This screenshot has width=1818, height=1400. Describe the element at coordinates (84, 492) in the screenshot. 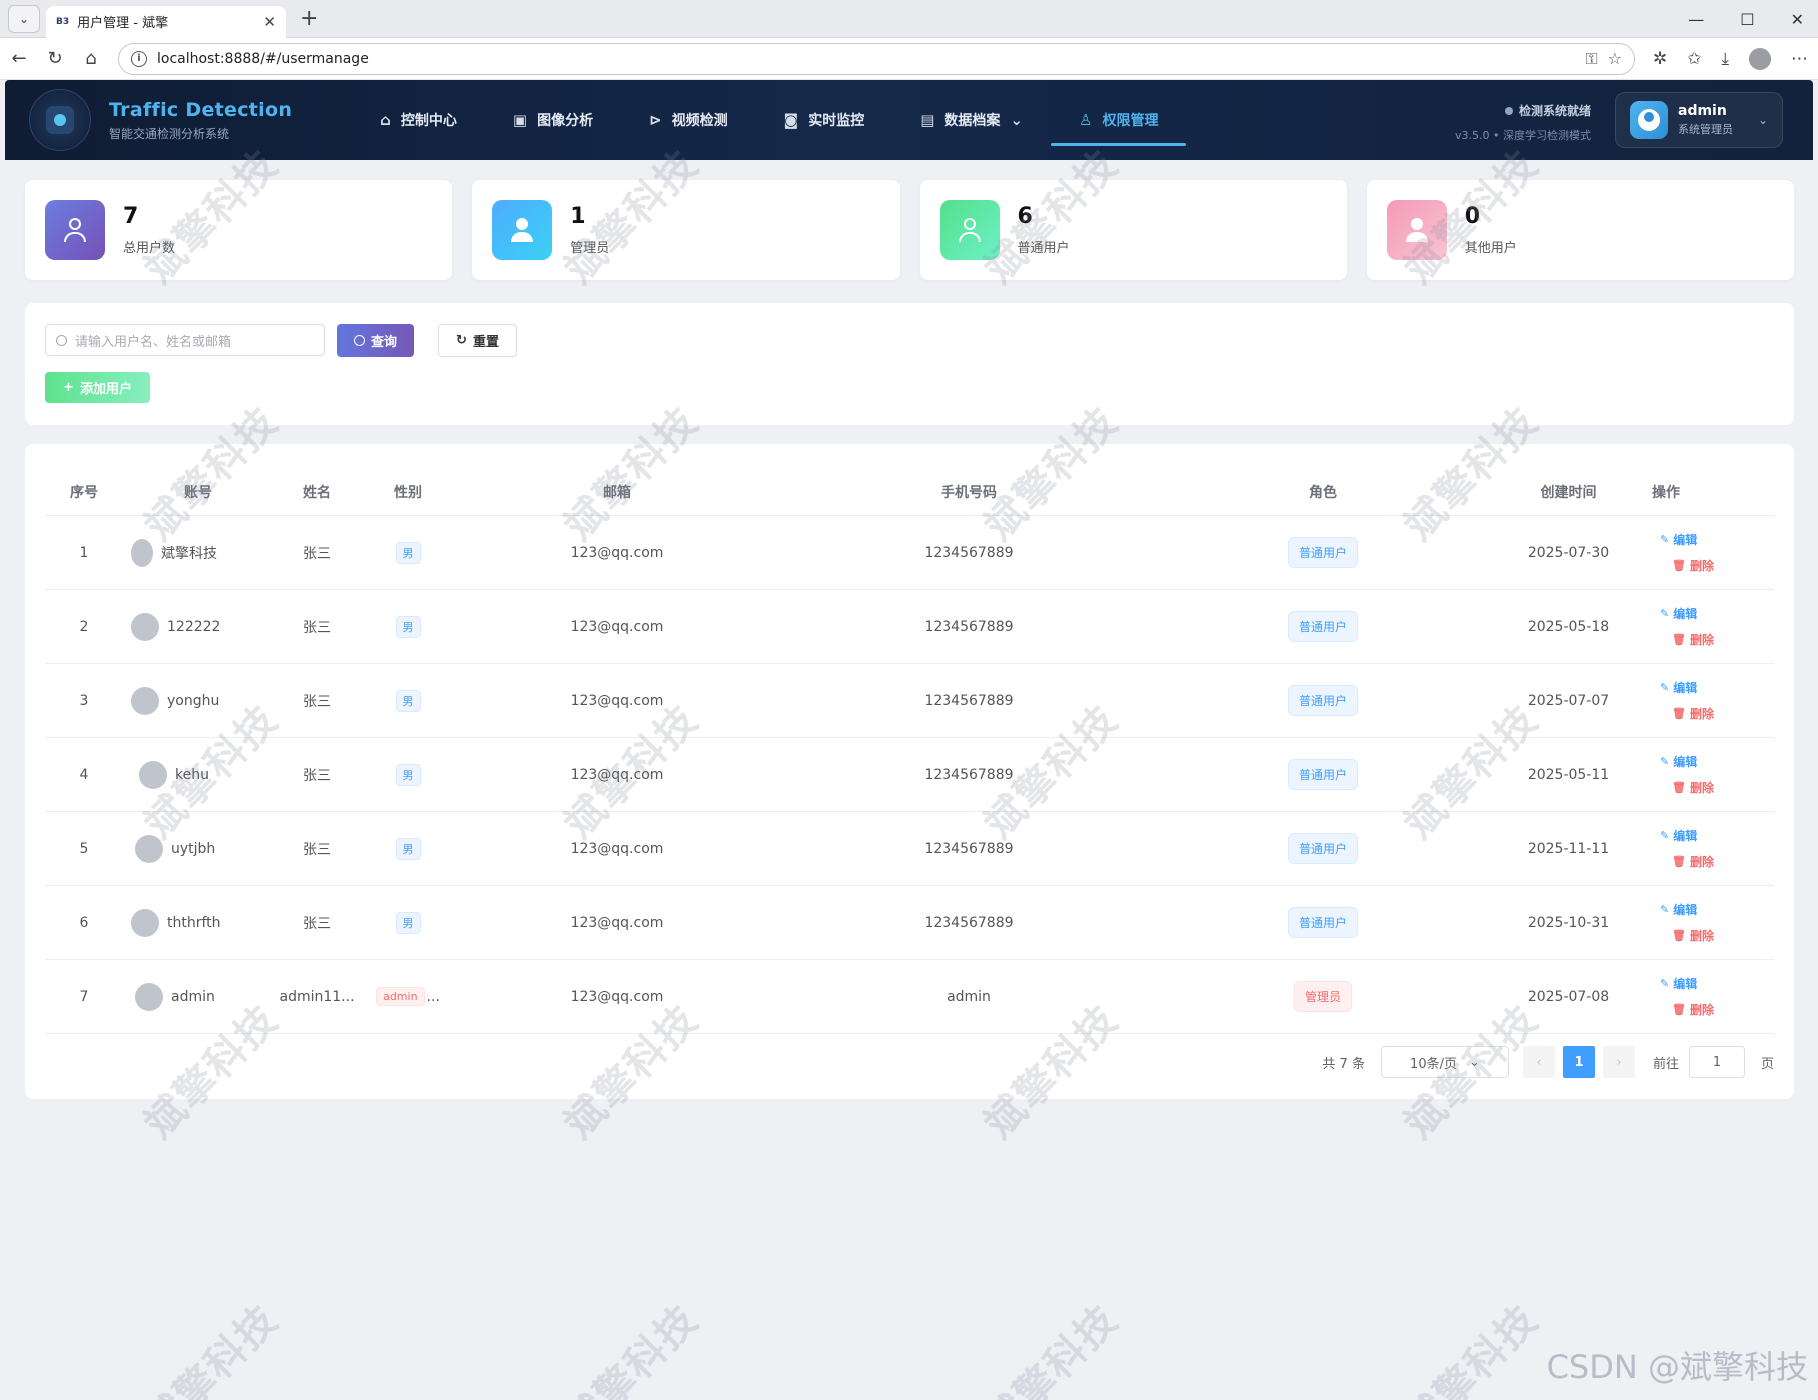

I see `col-index: 序号` at that location.